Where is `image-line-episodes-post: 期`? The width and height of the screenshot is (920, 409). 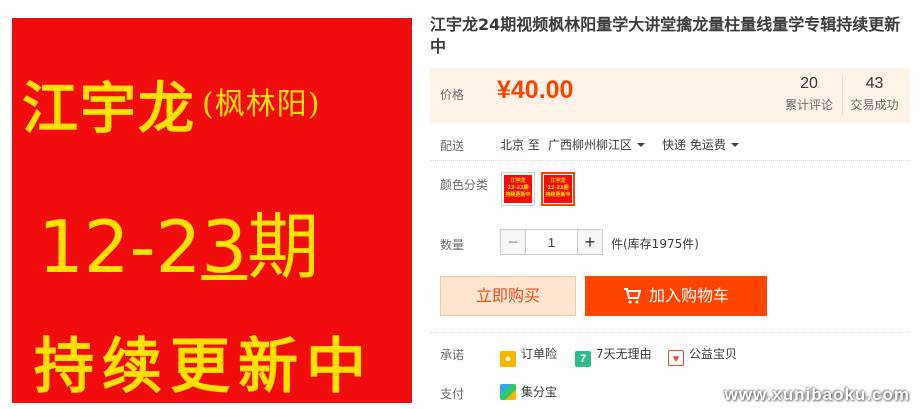
image-line-episodes-post: 期 is located at coordinates (283, 247).